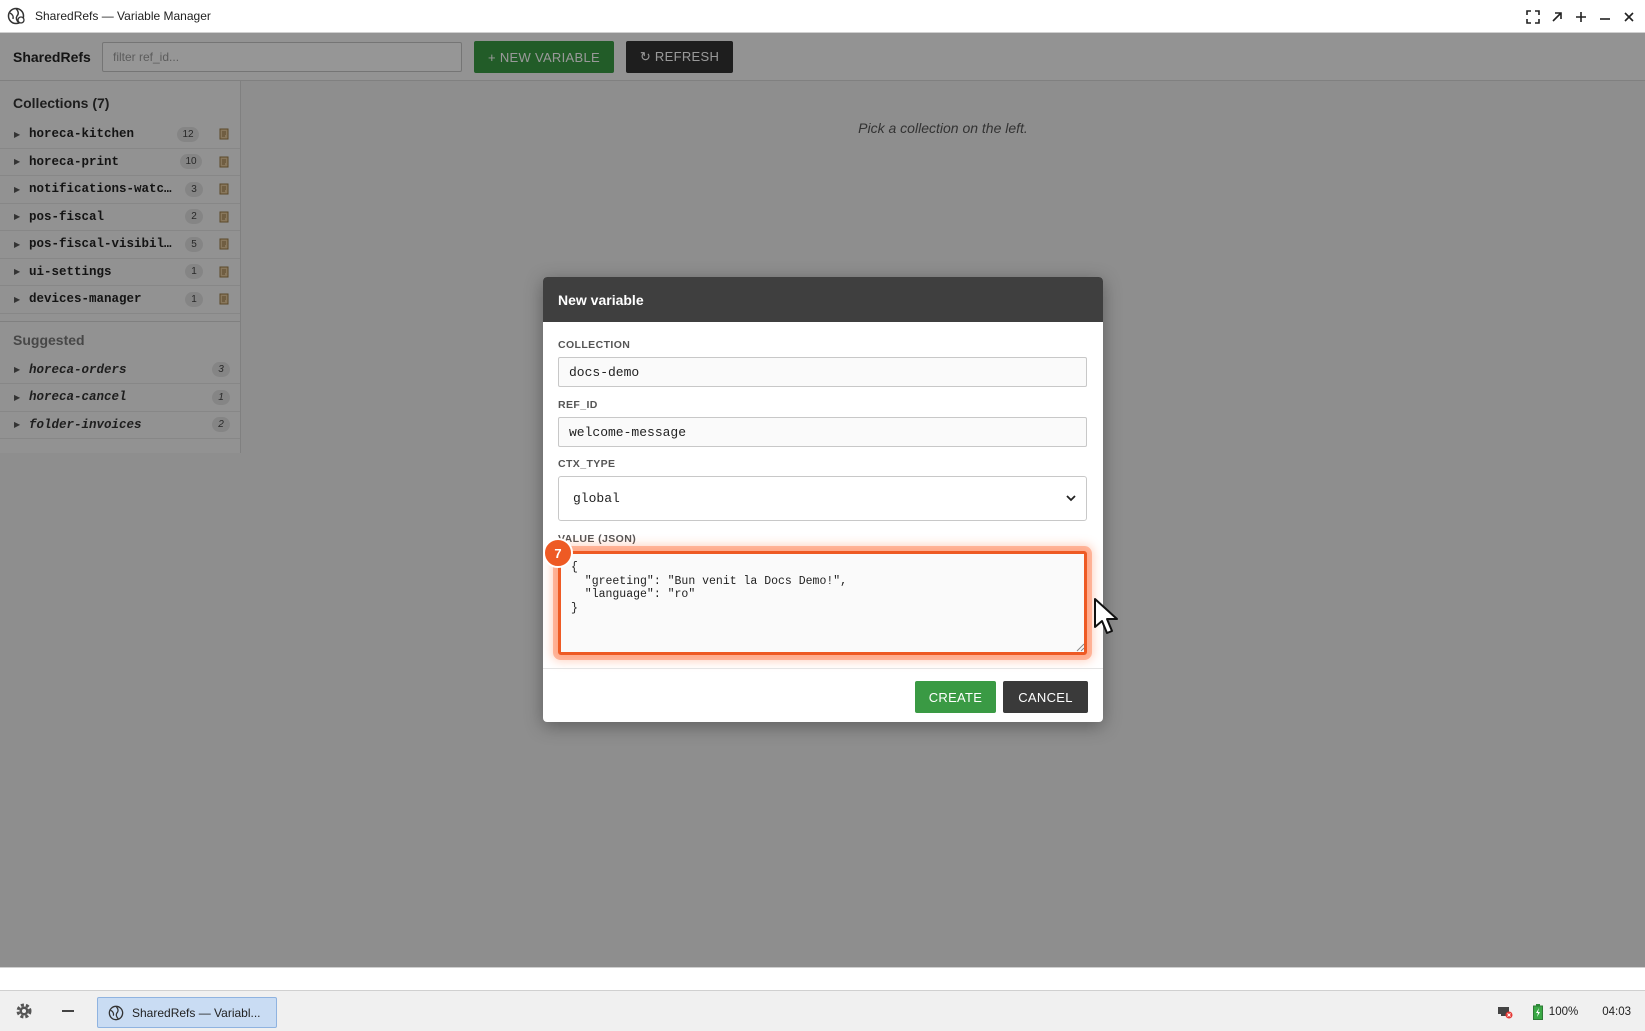  What do you see at coordinates (1616, 1012) in the screenshot?
I see `clock: 04:03` at bounding box center [1616, 1012].